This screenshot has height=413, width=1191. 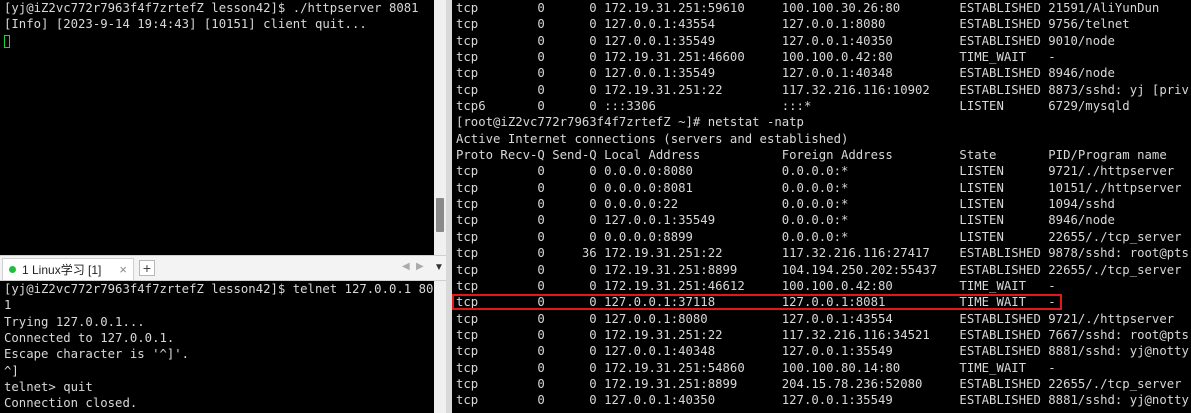 What do you see at coordinates (123, 269) in the screenshot?
I see `close-icon: ×` at bounding box center [123, 269].